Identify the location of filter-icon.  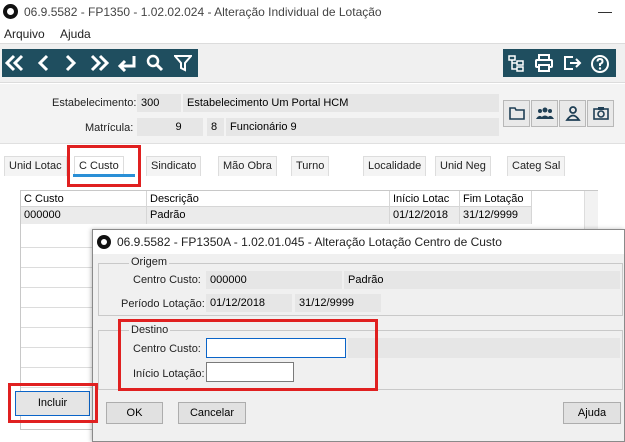
(183, 63).